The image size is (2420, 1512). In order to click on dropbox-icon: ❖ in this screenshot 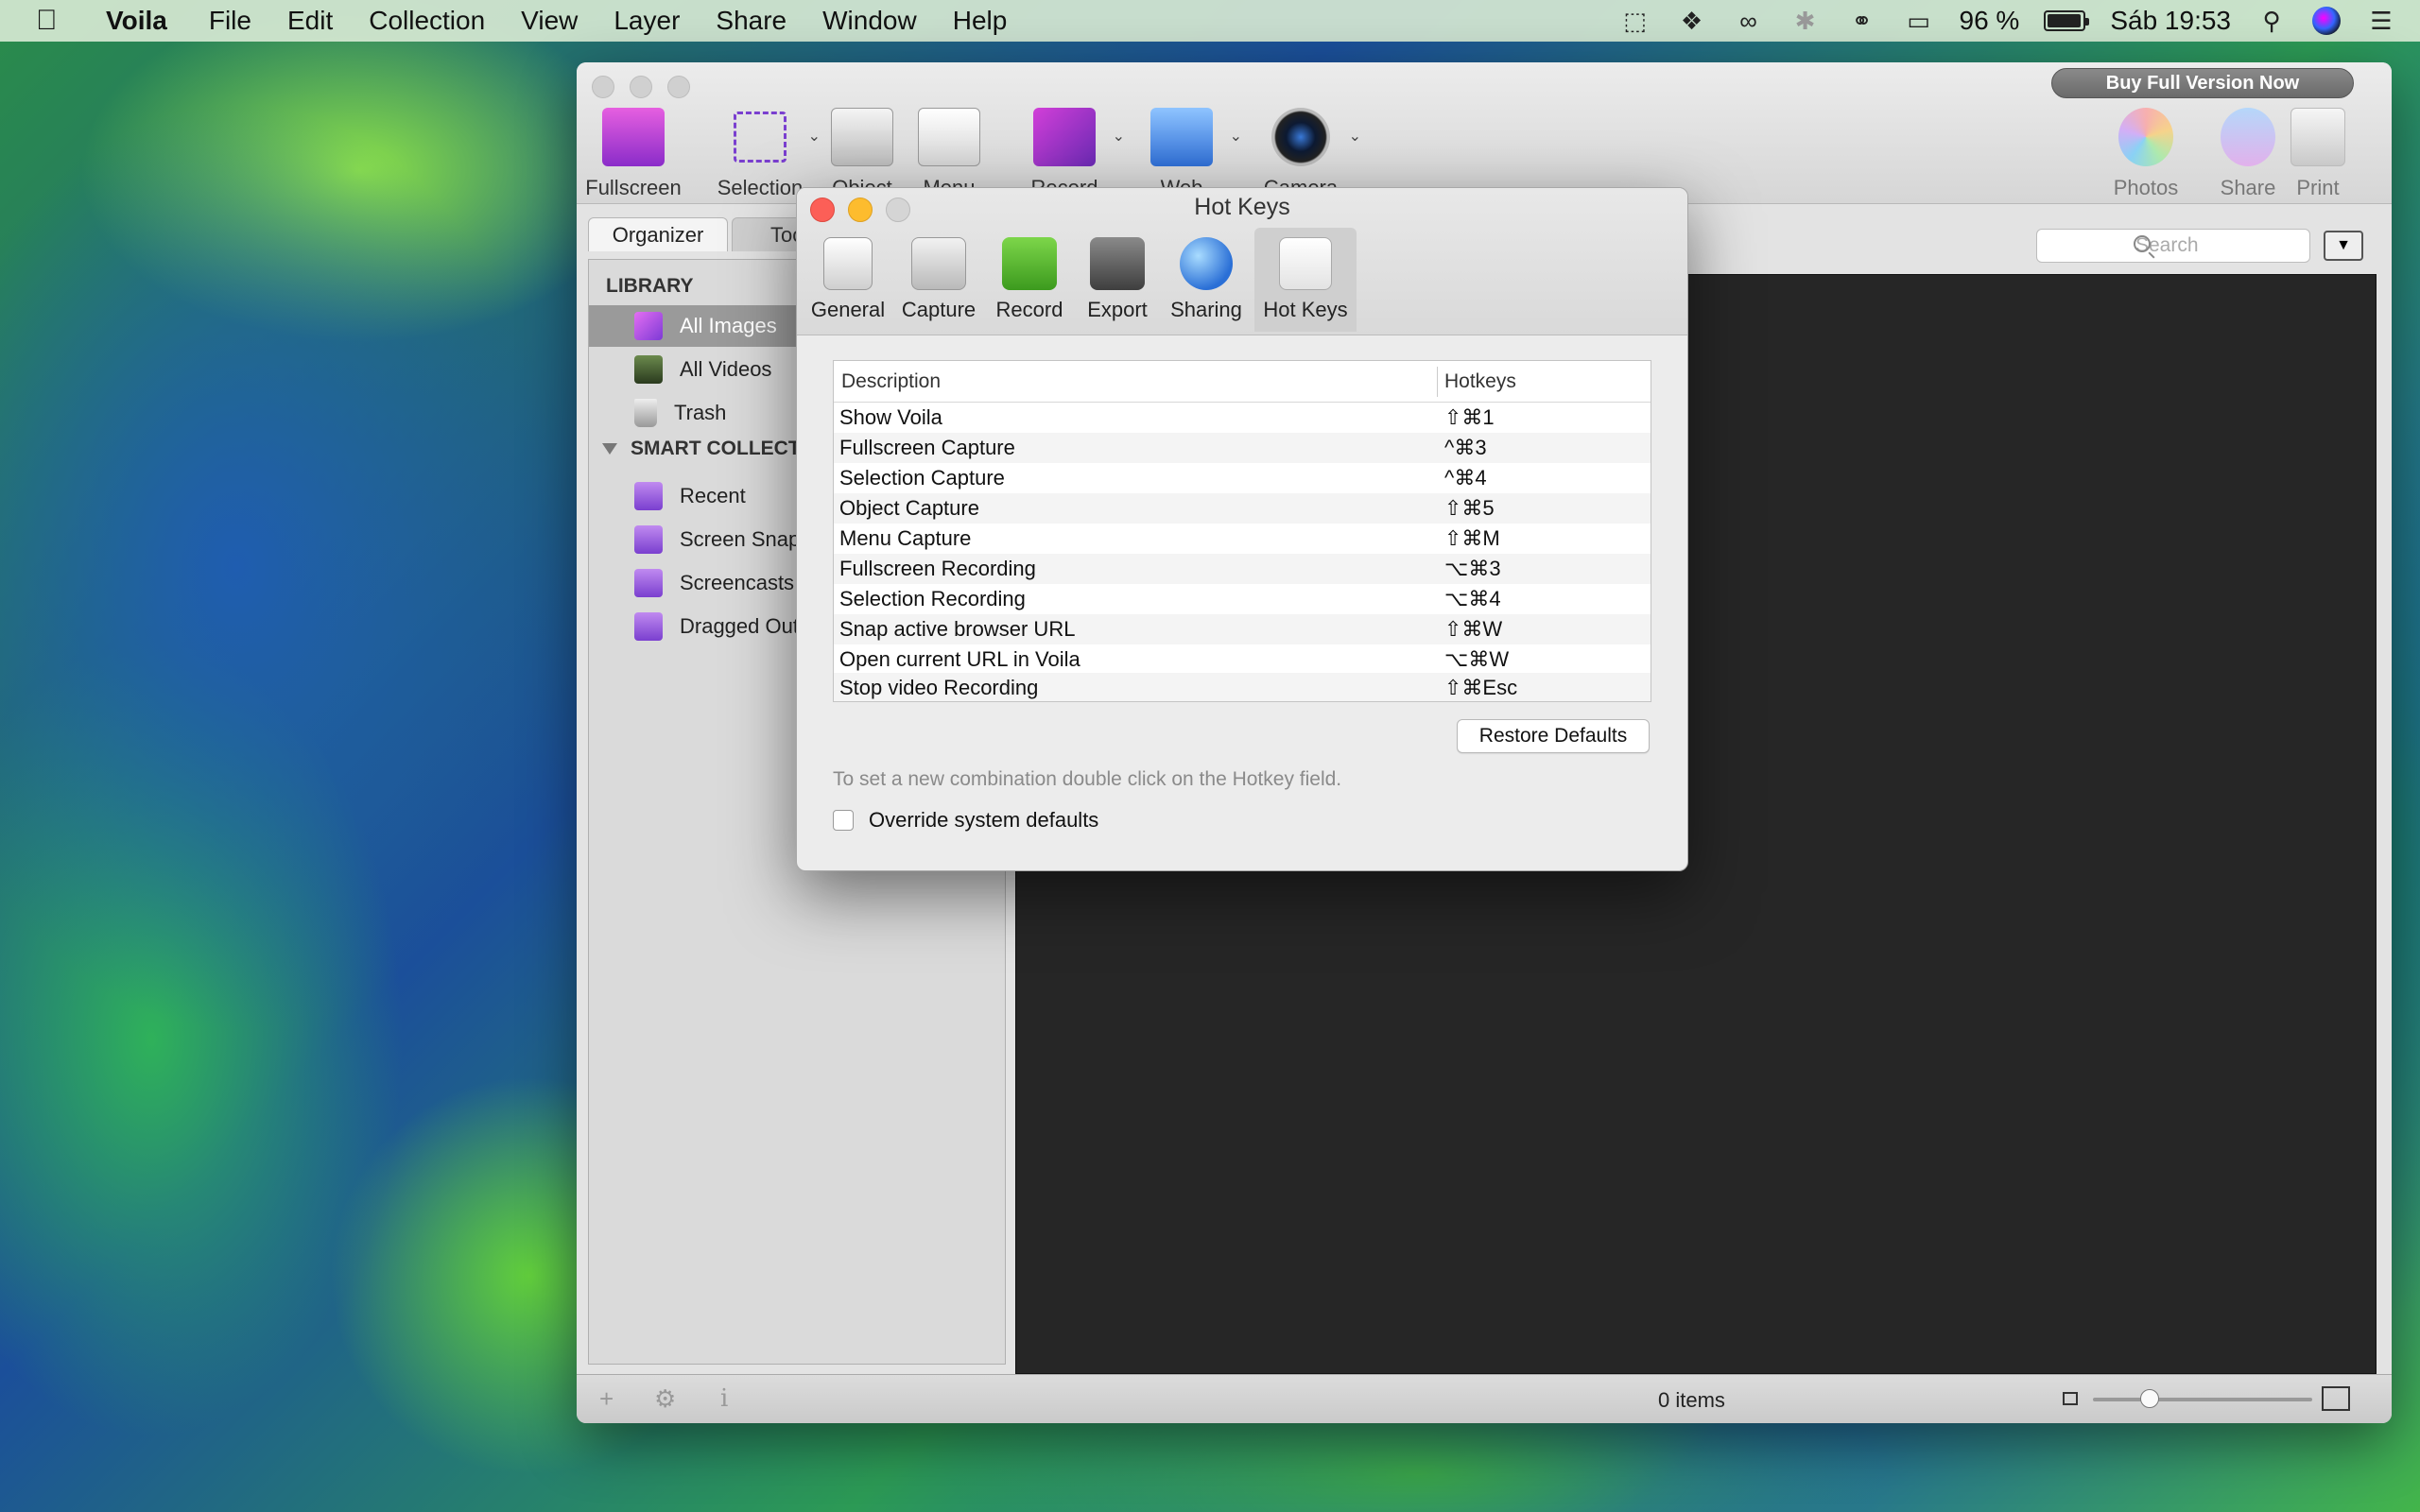, I will do `click(1692, 21)`.